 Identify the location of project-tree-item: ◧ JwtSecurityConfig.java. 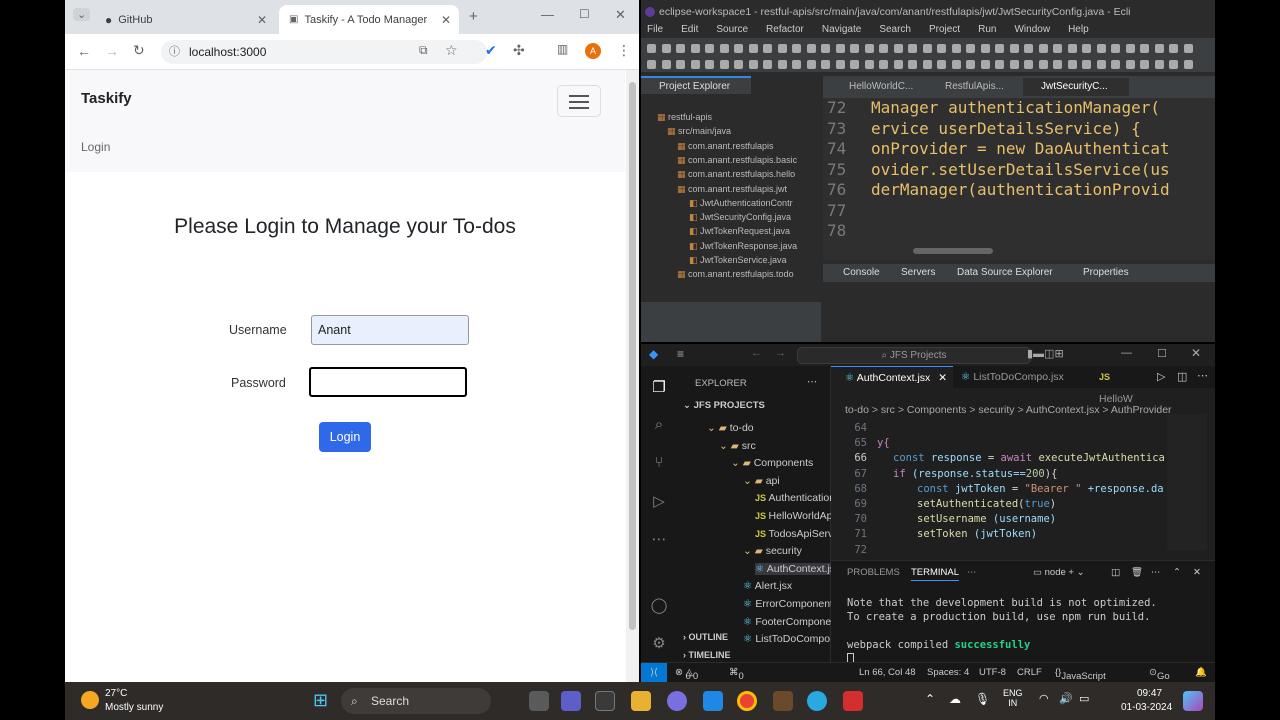
(740, 217).